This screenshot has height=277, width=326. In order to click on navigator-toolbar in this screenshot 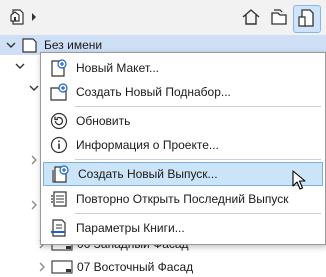, I will do `click(163, 18)`.